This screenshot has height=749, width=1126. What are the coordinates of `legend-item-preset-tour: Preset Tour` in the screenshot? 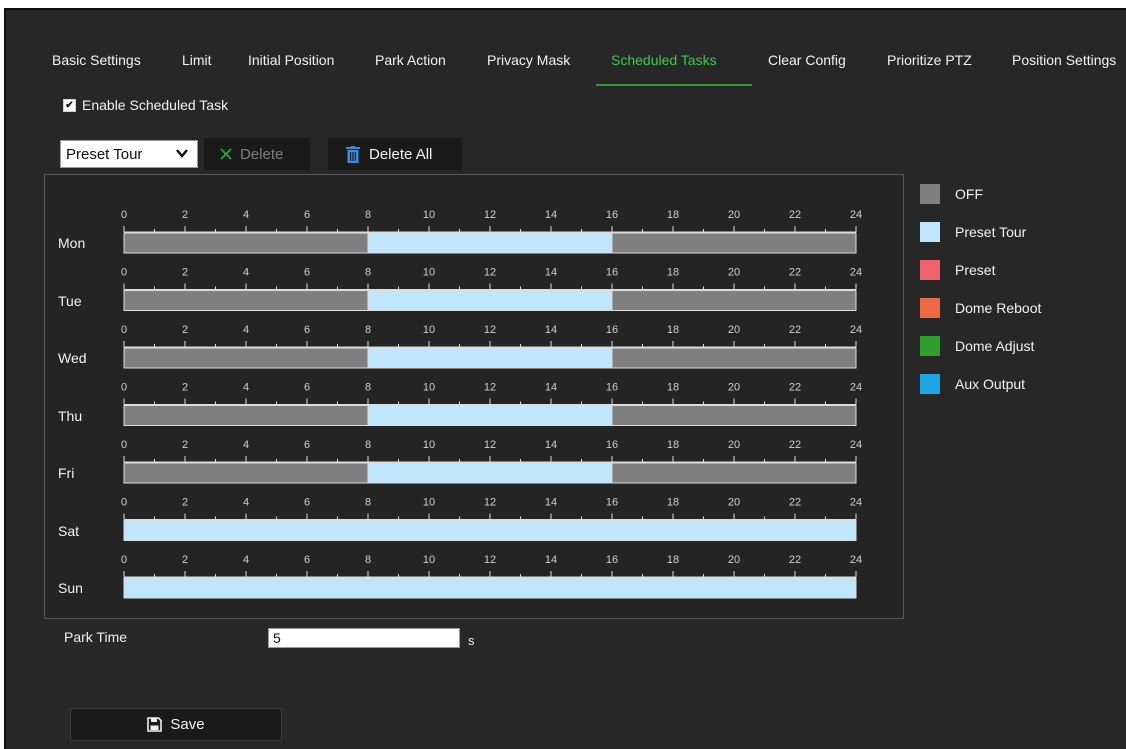 It's located at (973, 232).